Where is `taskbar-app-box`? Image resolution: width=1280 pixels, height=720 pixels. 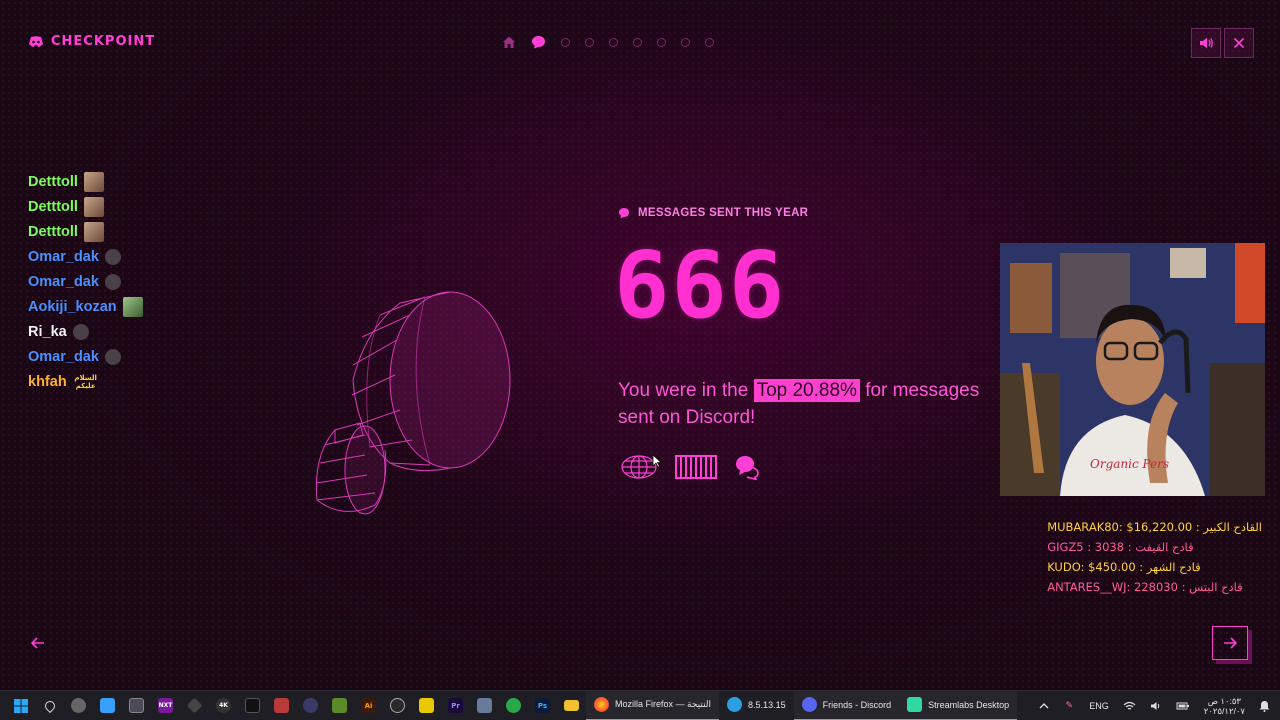
taskbar-app-box is located at coordinates (484, 705).